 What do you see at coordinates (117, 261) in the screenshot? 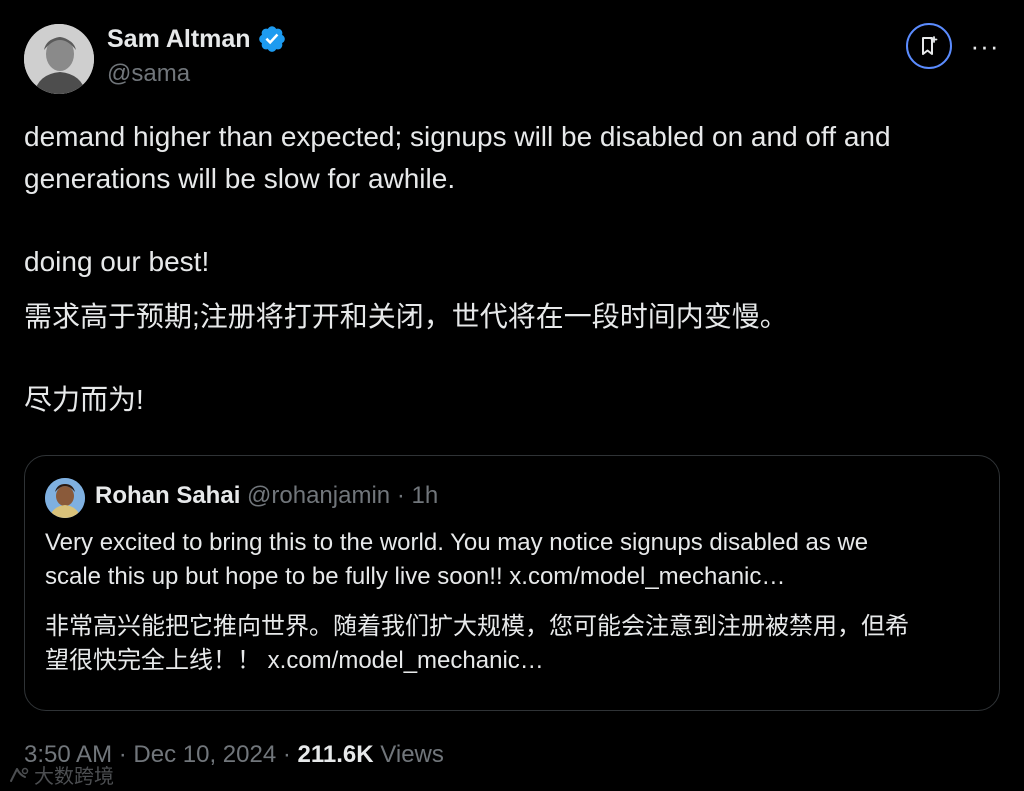
I see `tweet-line: doing our best!` at bounding box center [117, 261].